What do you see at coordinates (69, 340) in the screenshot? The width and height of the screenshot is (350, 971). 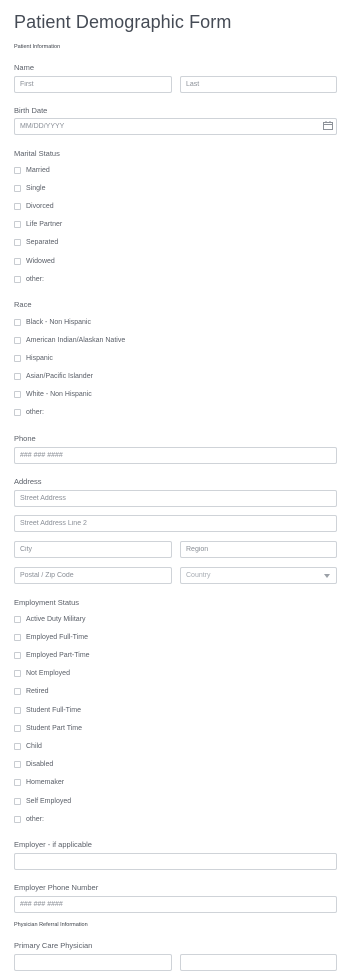 I see `race-option: American Indian/Alaskan Native` at bounding box center [69, 340].